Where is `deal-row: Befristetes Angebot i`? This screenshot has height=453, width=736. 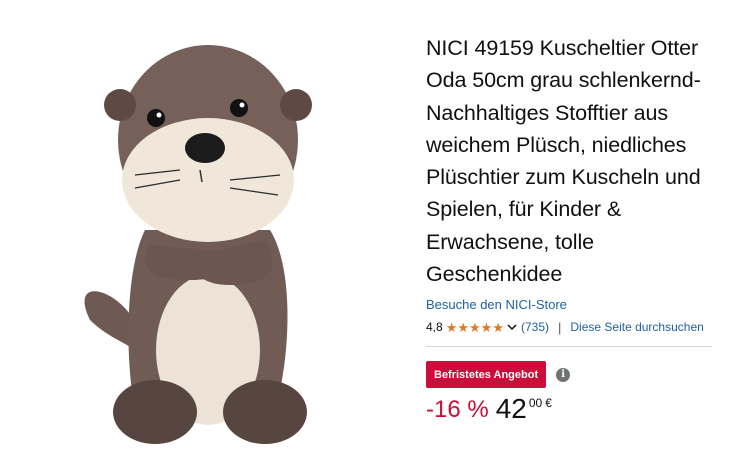
deal-row: Befristetes Angebot i is located at coordinates (576, 375).